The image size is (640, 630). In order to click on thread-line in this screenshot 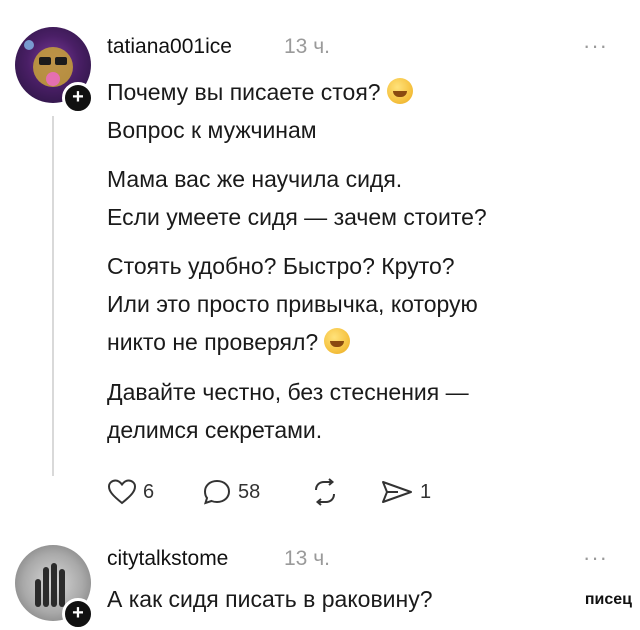, I will do `click(53, 296)`.